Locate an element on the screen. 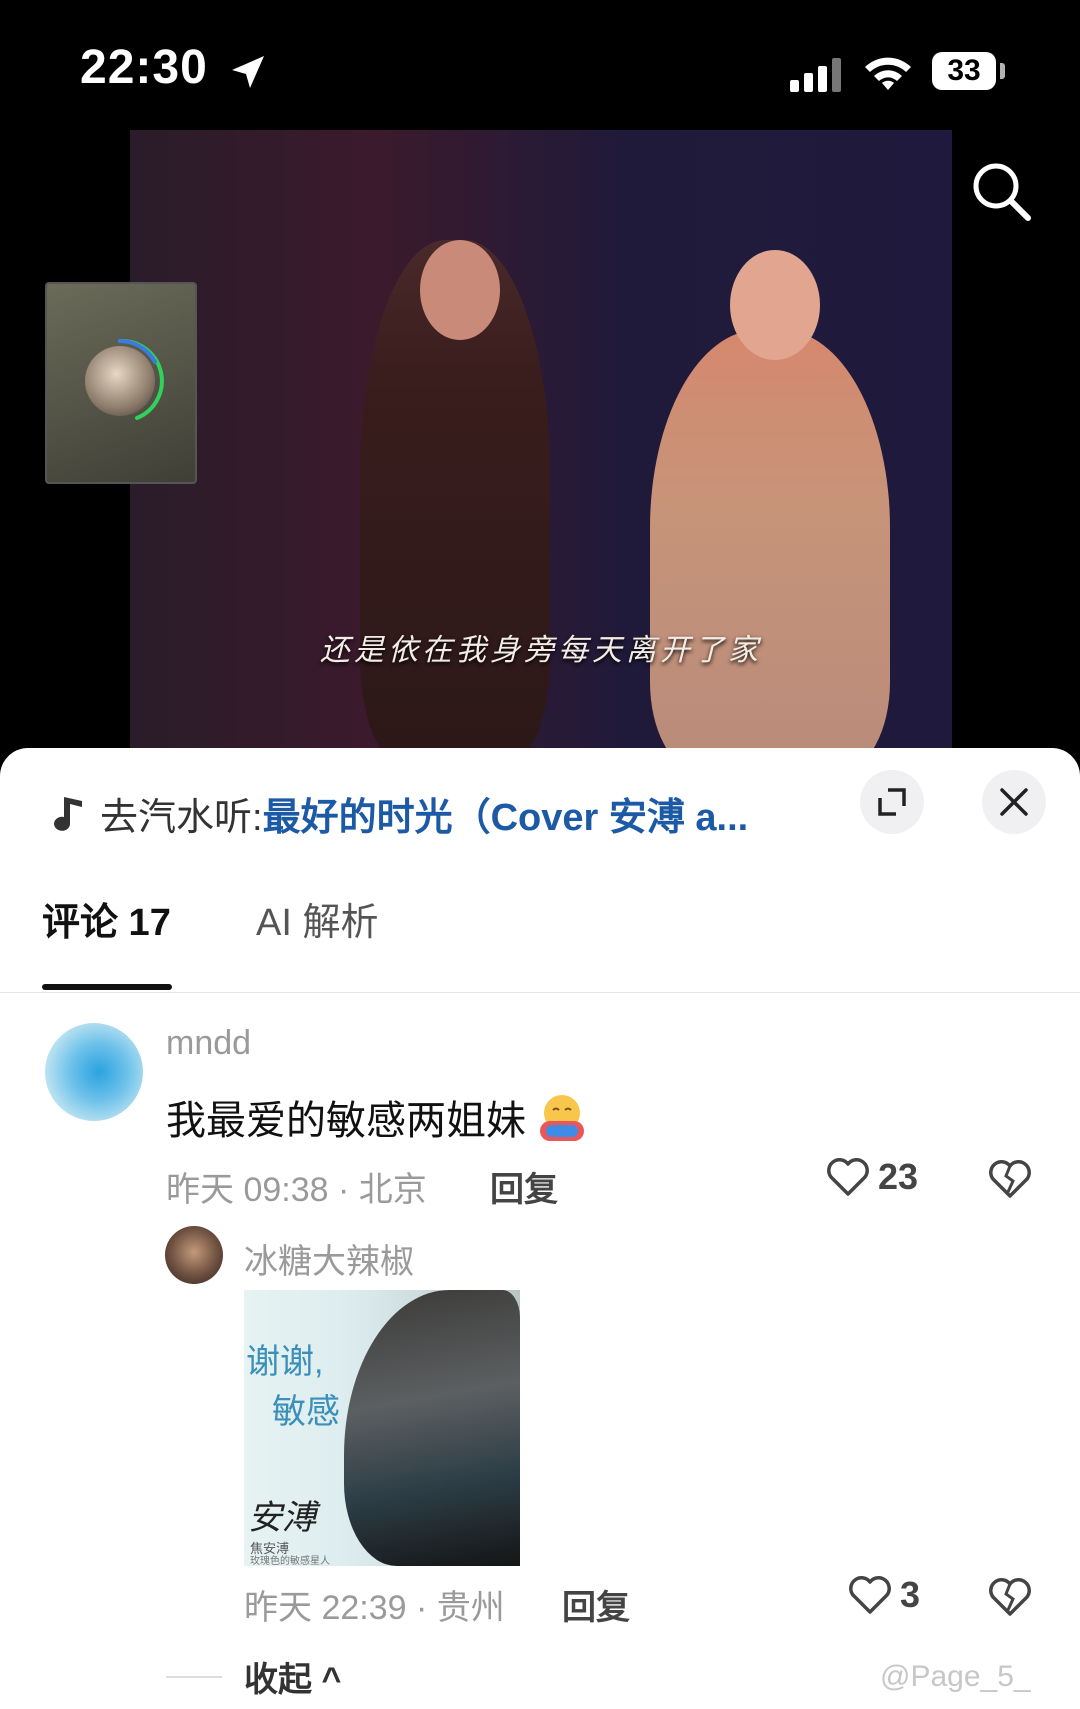  comment-username: mndd is located at coordinates (208, 1043).